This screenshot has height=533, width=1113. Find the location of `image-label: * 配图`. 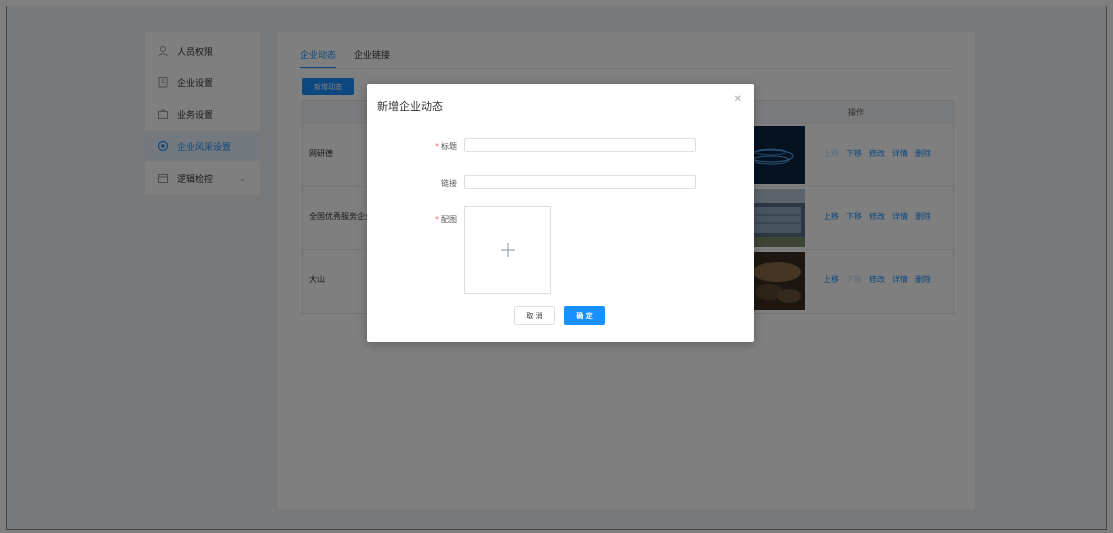

image-label: * 配图 is located at coordinates (446, 219).